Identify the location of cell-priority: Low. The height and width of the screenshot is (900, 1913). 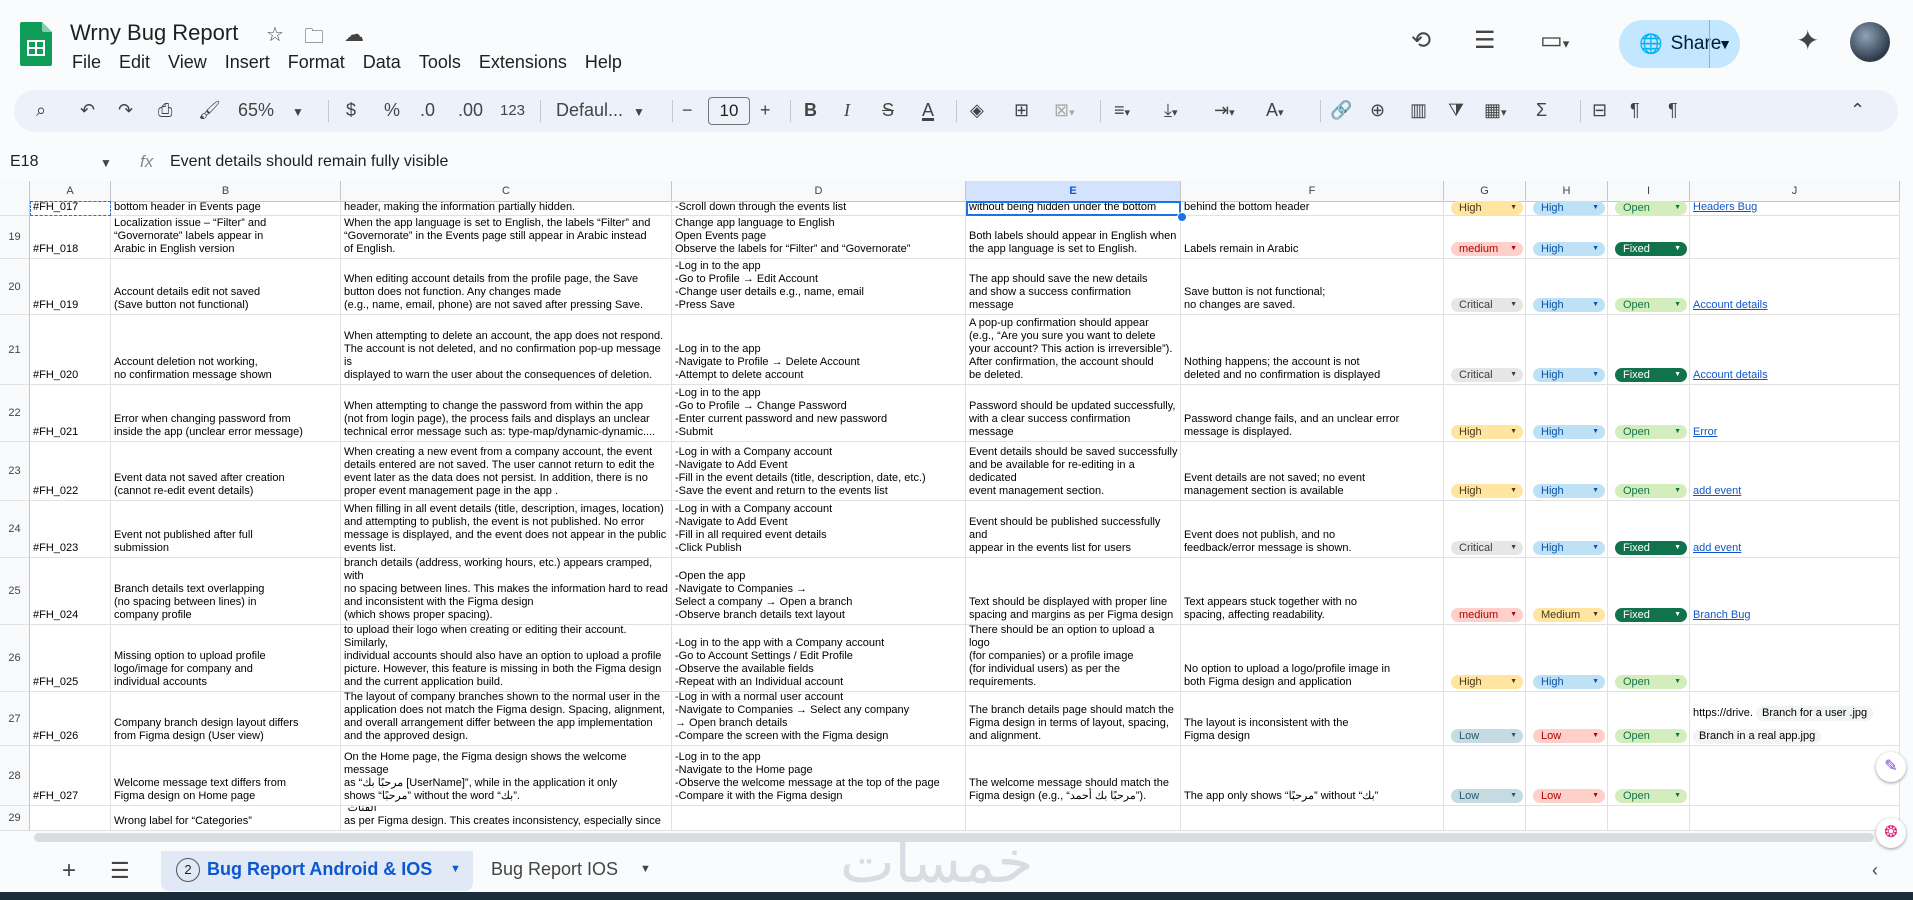
(1567, 719).